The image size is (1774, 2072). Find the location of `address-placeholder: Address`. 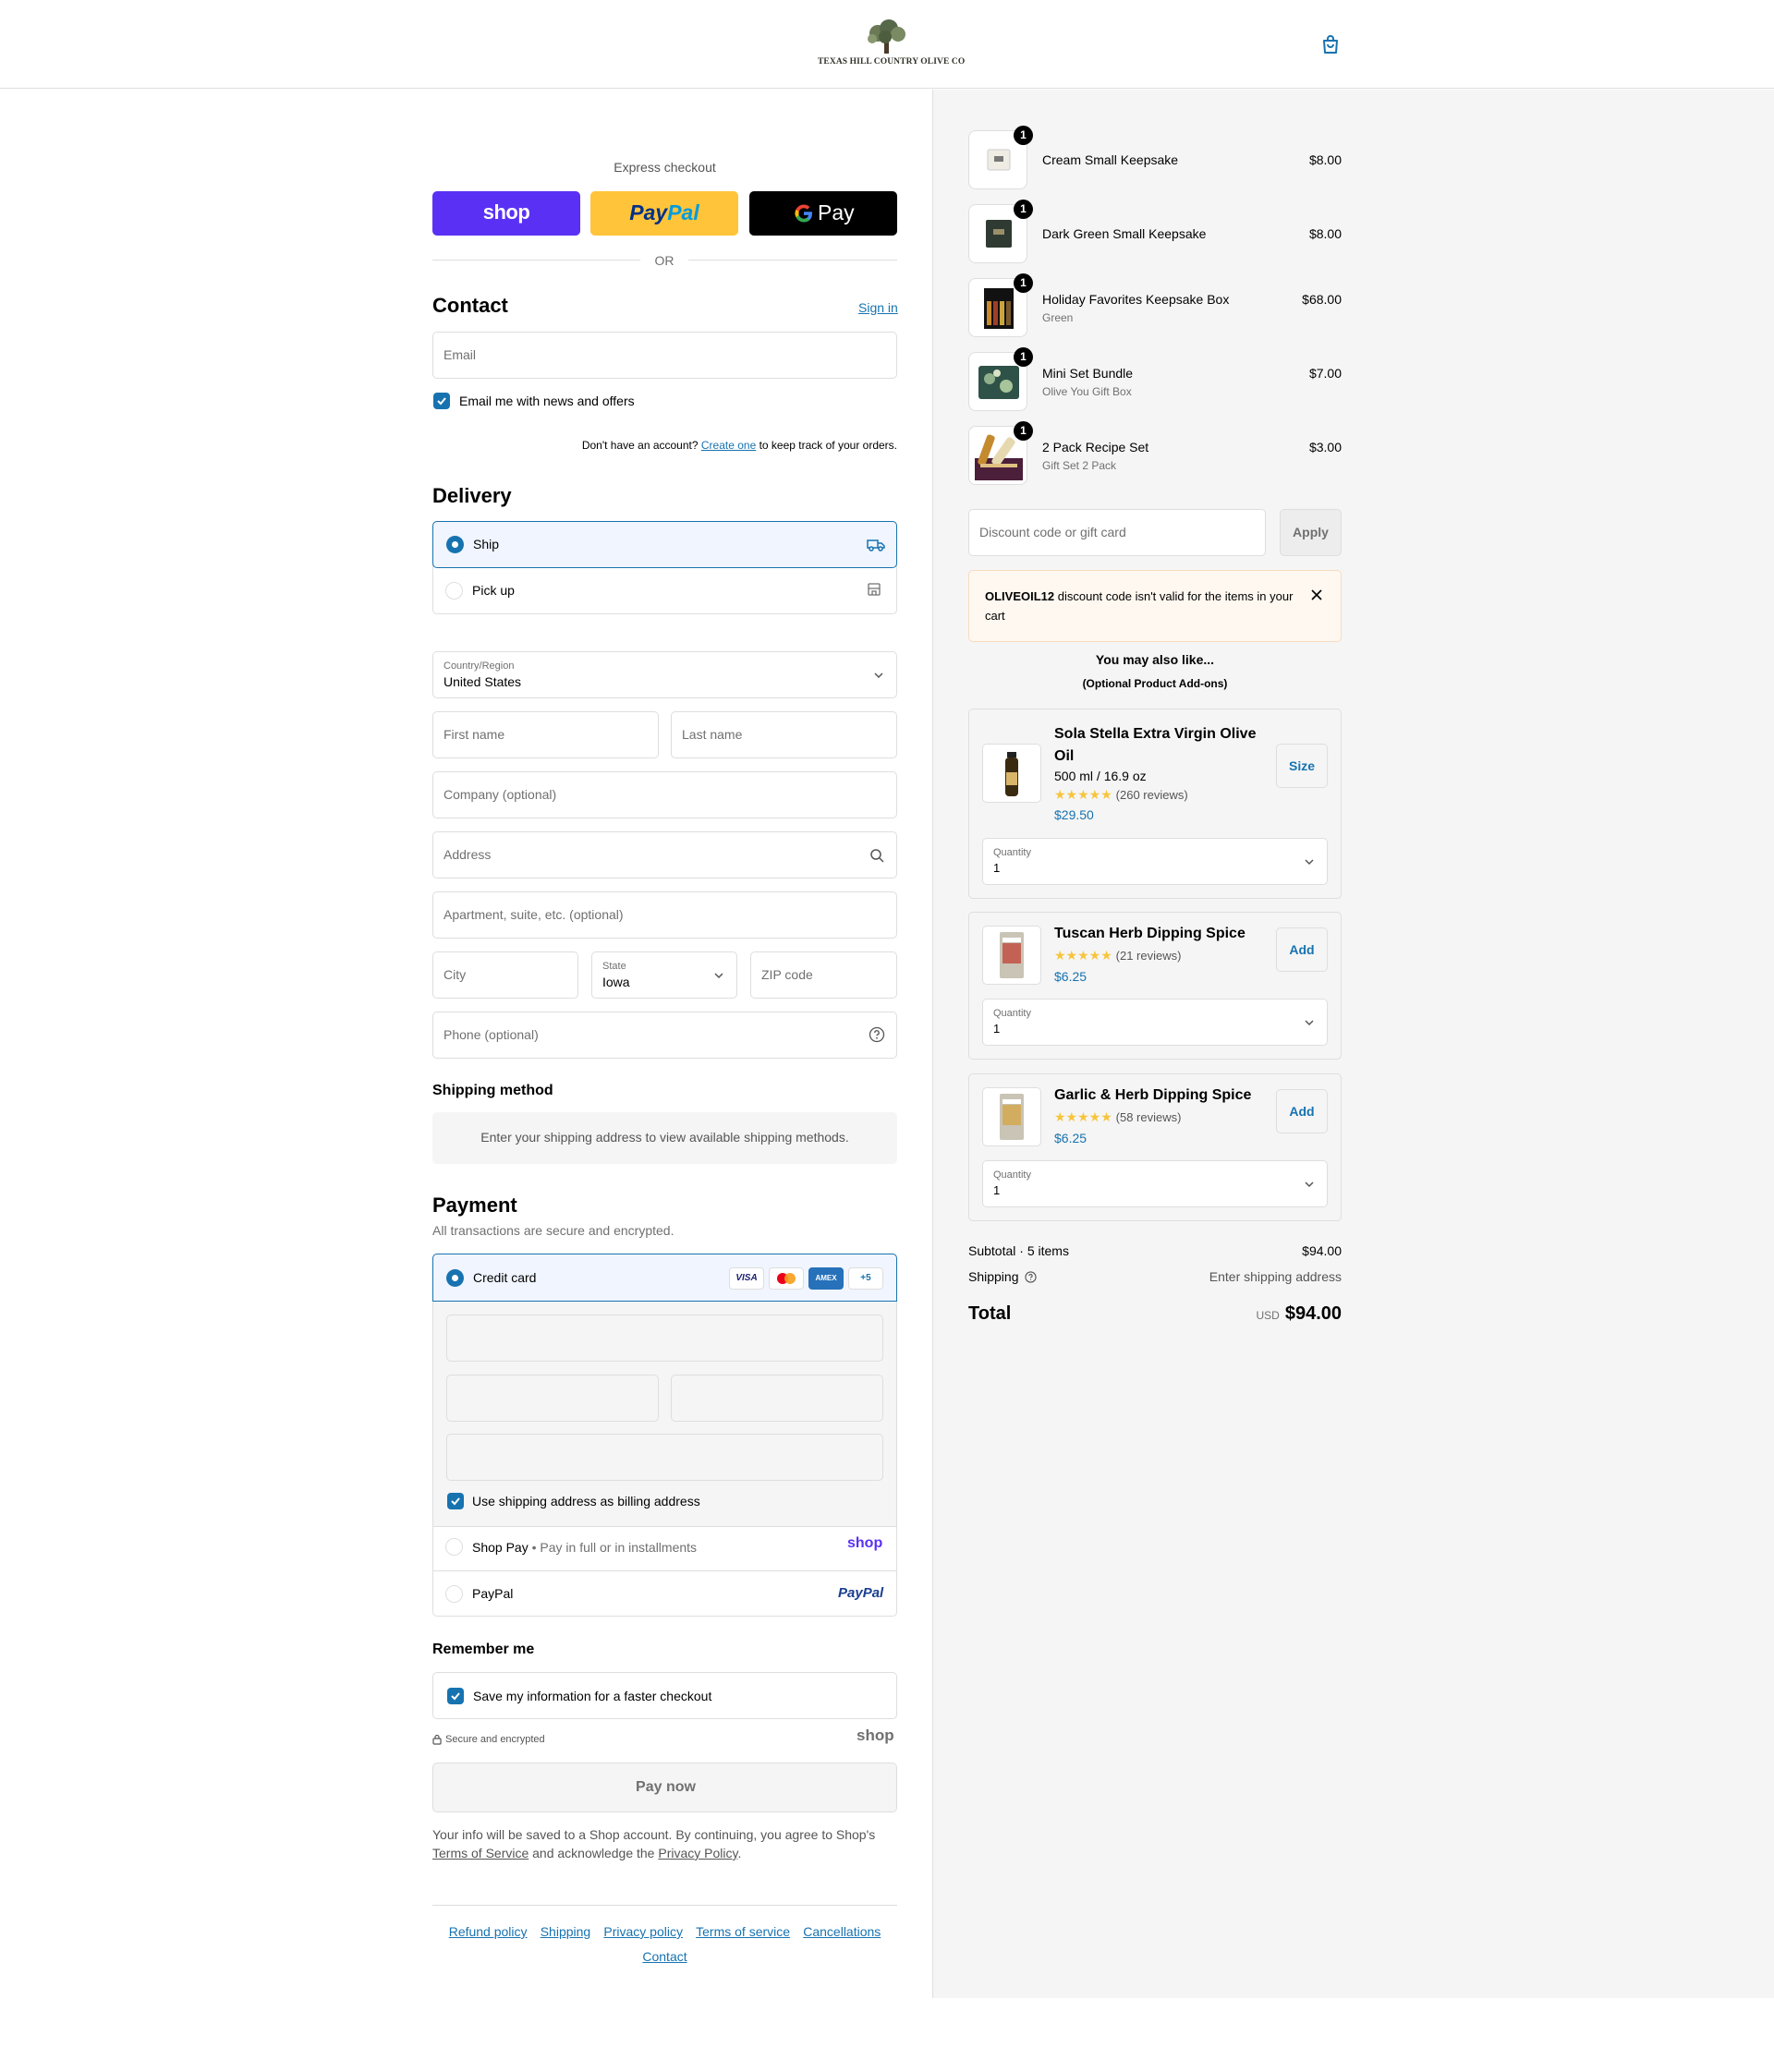

address-placeholder: Address is located at coordinates (468, 854).